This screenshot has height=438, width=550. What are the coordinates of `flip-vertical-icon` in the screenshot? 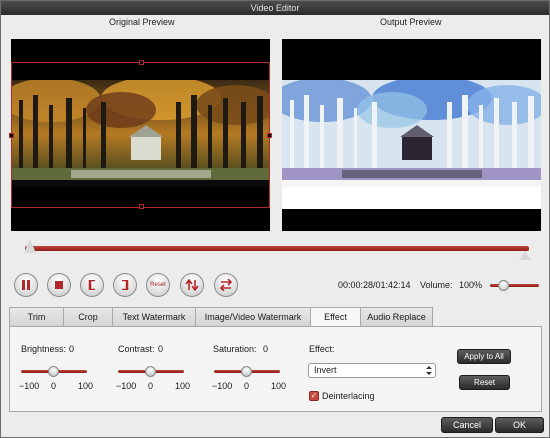 It's located at (192, 285).